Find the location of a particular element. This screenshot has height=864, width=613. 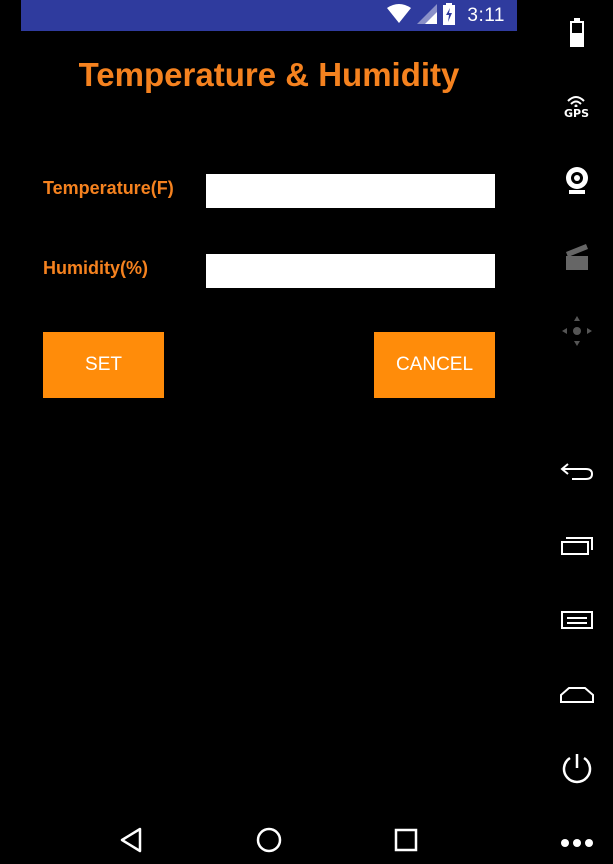

emulator-recents-button is located at coordinates (576, 546).